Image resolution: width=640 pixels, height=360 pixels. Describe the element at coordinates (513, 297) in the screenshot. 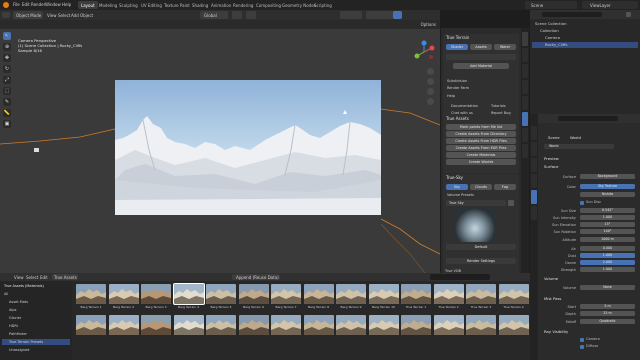

I see `asset-thumbnail: True Terrain 4` at that location.